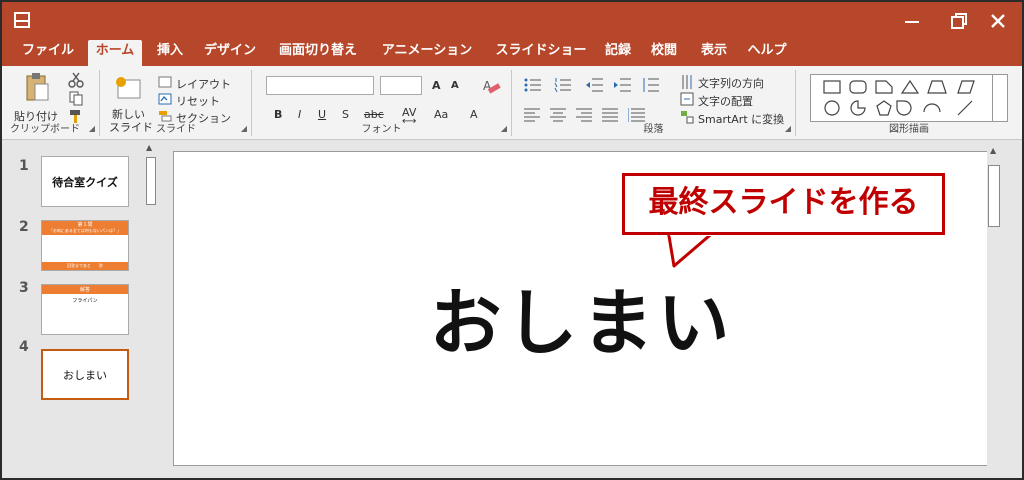 The width and height of the screenshot is (1024, 480). What do you see at coordinates (653, 129) in the screenshot?
I see `paragraph-group-label: 段落` at bounding box center [653, 129].